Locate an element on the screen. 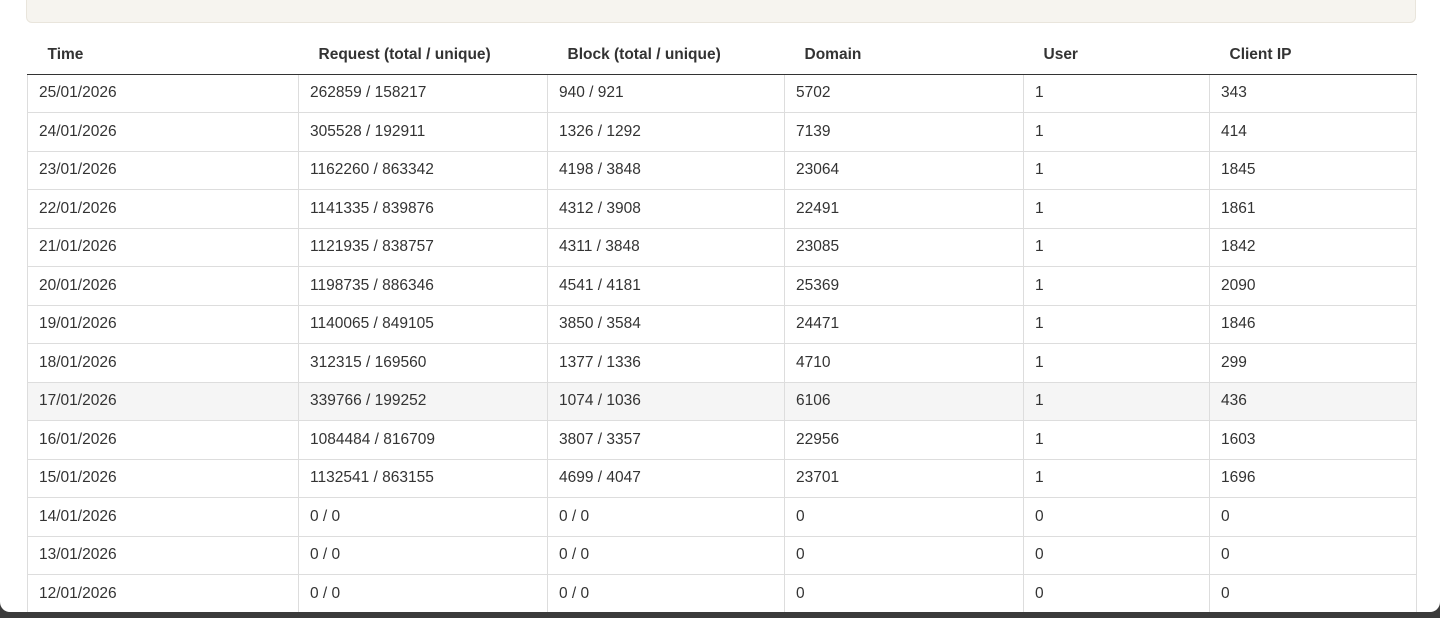 This screenshot has height=618, width=1440. cell-request: 1084484 / 816709 is located at coordinates (423, 440).